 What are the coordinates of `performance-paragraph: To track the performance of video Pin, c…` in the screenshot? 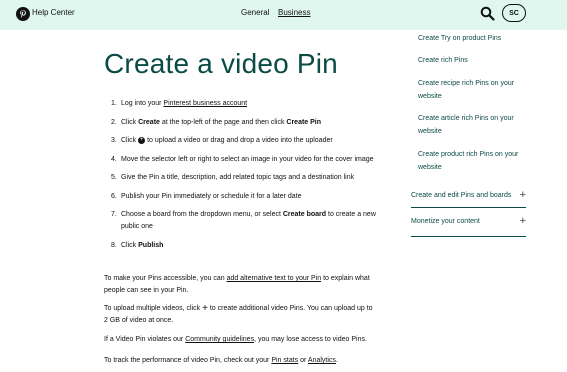 It's located at (221, 360).